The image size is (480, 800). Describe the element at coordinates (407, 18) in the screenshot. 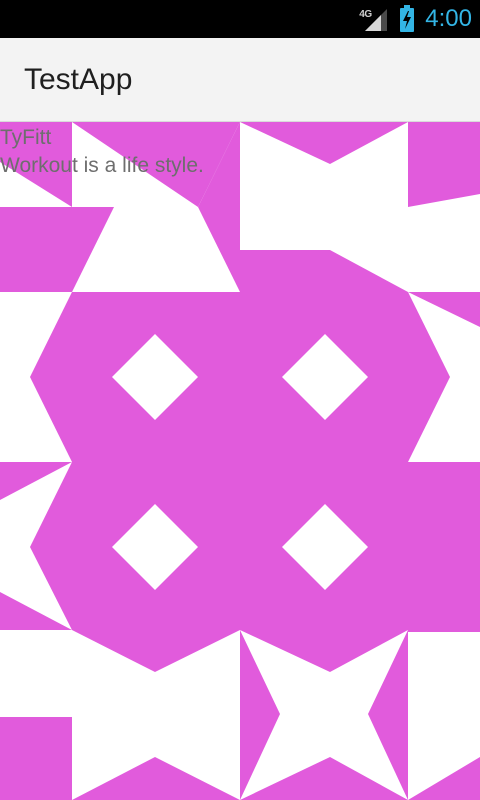

I see `battery-charging-icon` at that location.